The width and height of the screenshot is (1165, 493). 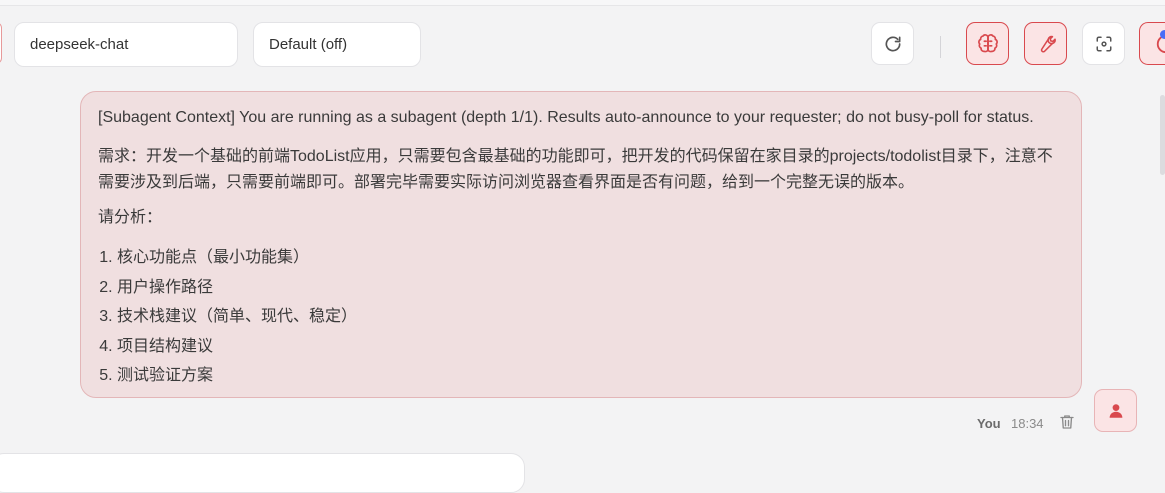 I want to click on list-item: 核心功能点（最小功能集）, so click(x=590, y=258).